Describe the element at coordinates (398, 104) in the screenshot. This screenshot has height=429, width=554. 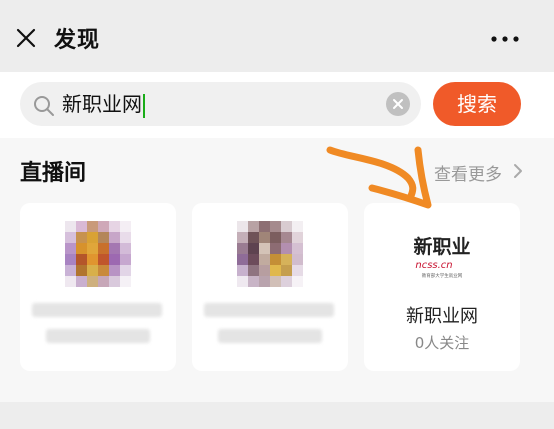
I see `clear-icon` at that location.